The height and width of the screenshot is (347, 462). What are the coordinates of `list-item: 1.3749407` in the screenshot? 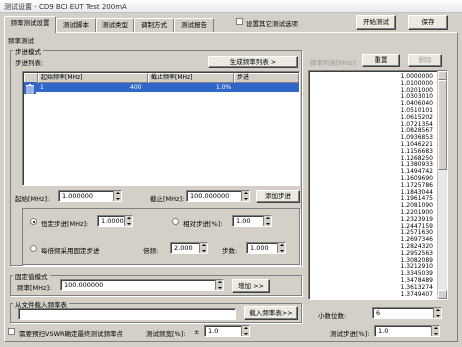 It's located at (417, 294).